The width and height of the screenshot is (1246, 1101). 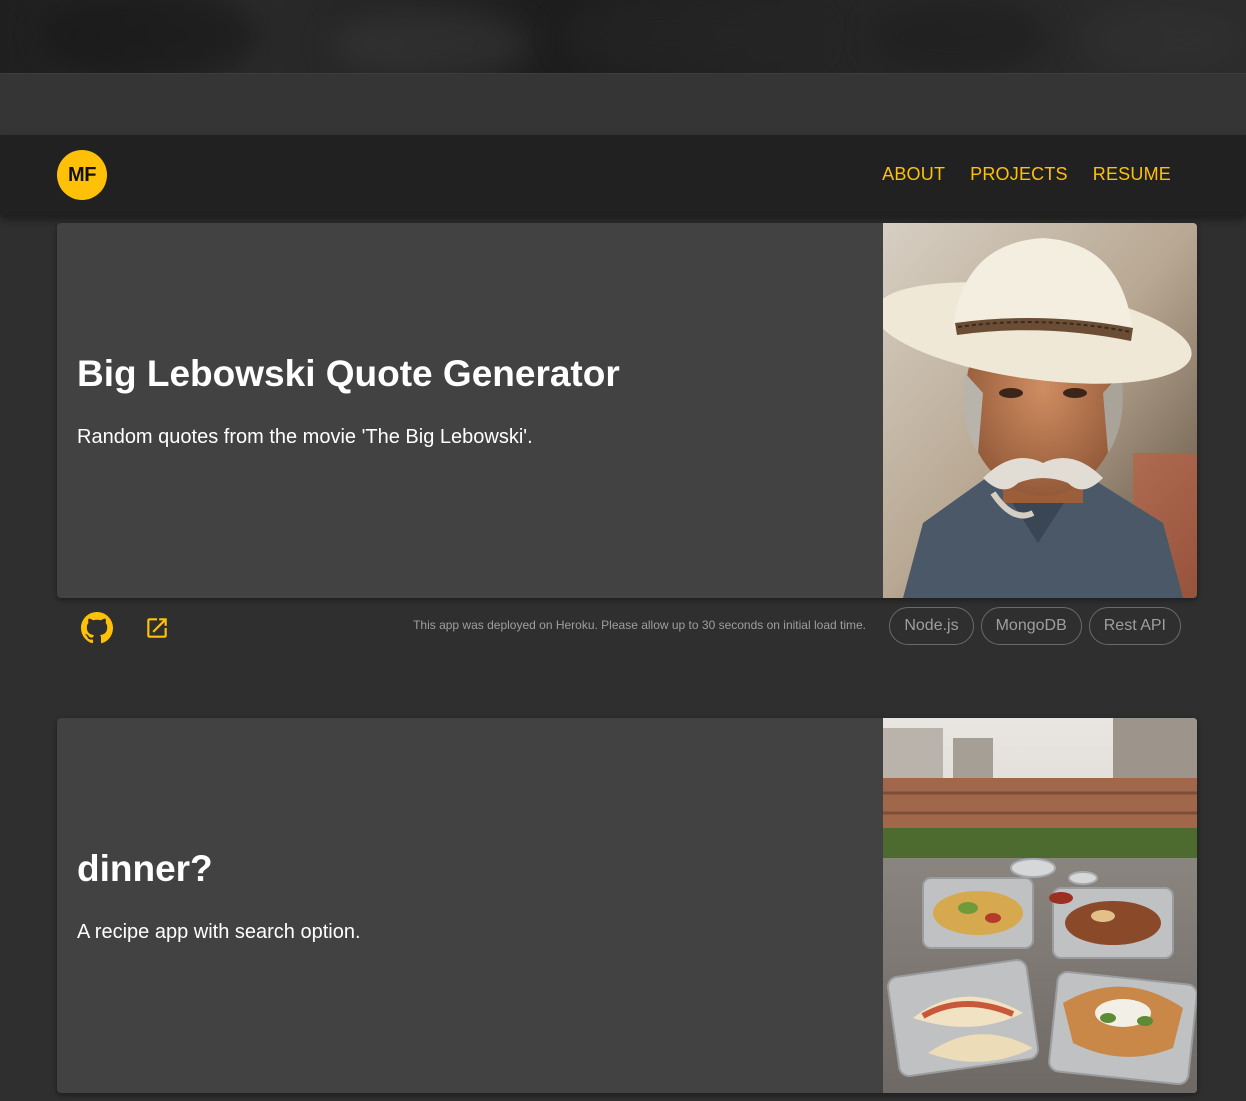 What do you see at coordinates (219, 932) in the screenshot?
I see `project-description: A recipe app with search option.` at bounding box center [219, 932].